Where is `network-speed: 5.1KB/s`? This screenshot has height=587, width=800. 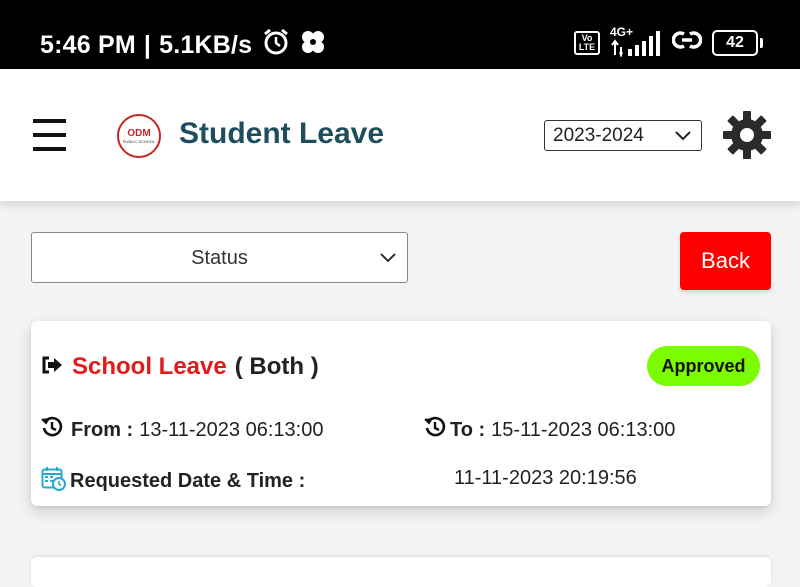 network-speed: 5.1KB/s is located at coordinates (206, 45).